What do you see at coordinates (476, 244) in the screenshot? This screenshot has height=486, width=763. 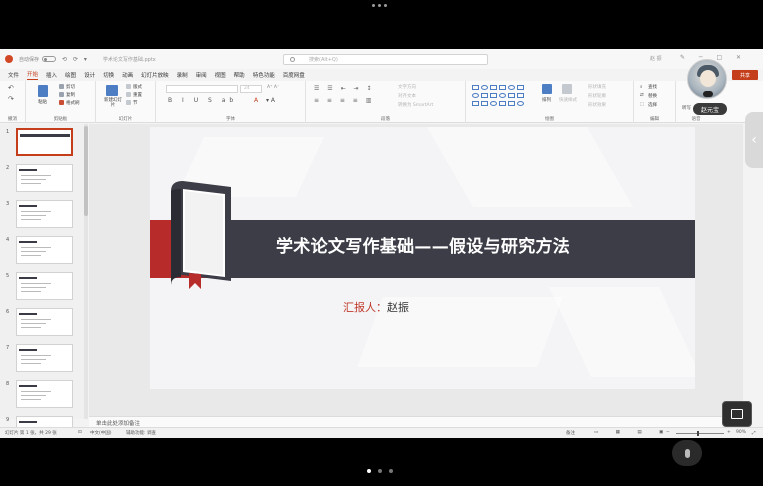 I see `slide-title: 学术论文写作基础——假设与研究方法` at bounding box center [476, 244].